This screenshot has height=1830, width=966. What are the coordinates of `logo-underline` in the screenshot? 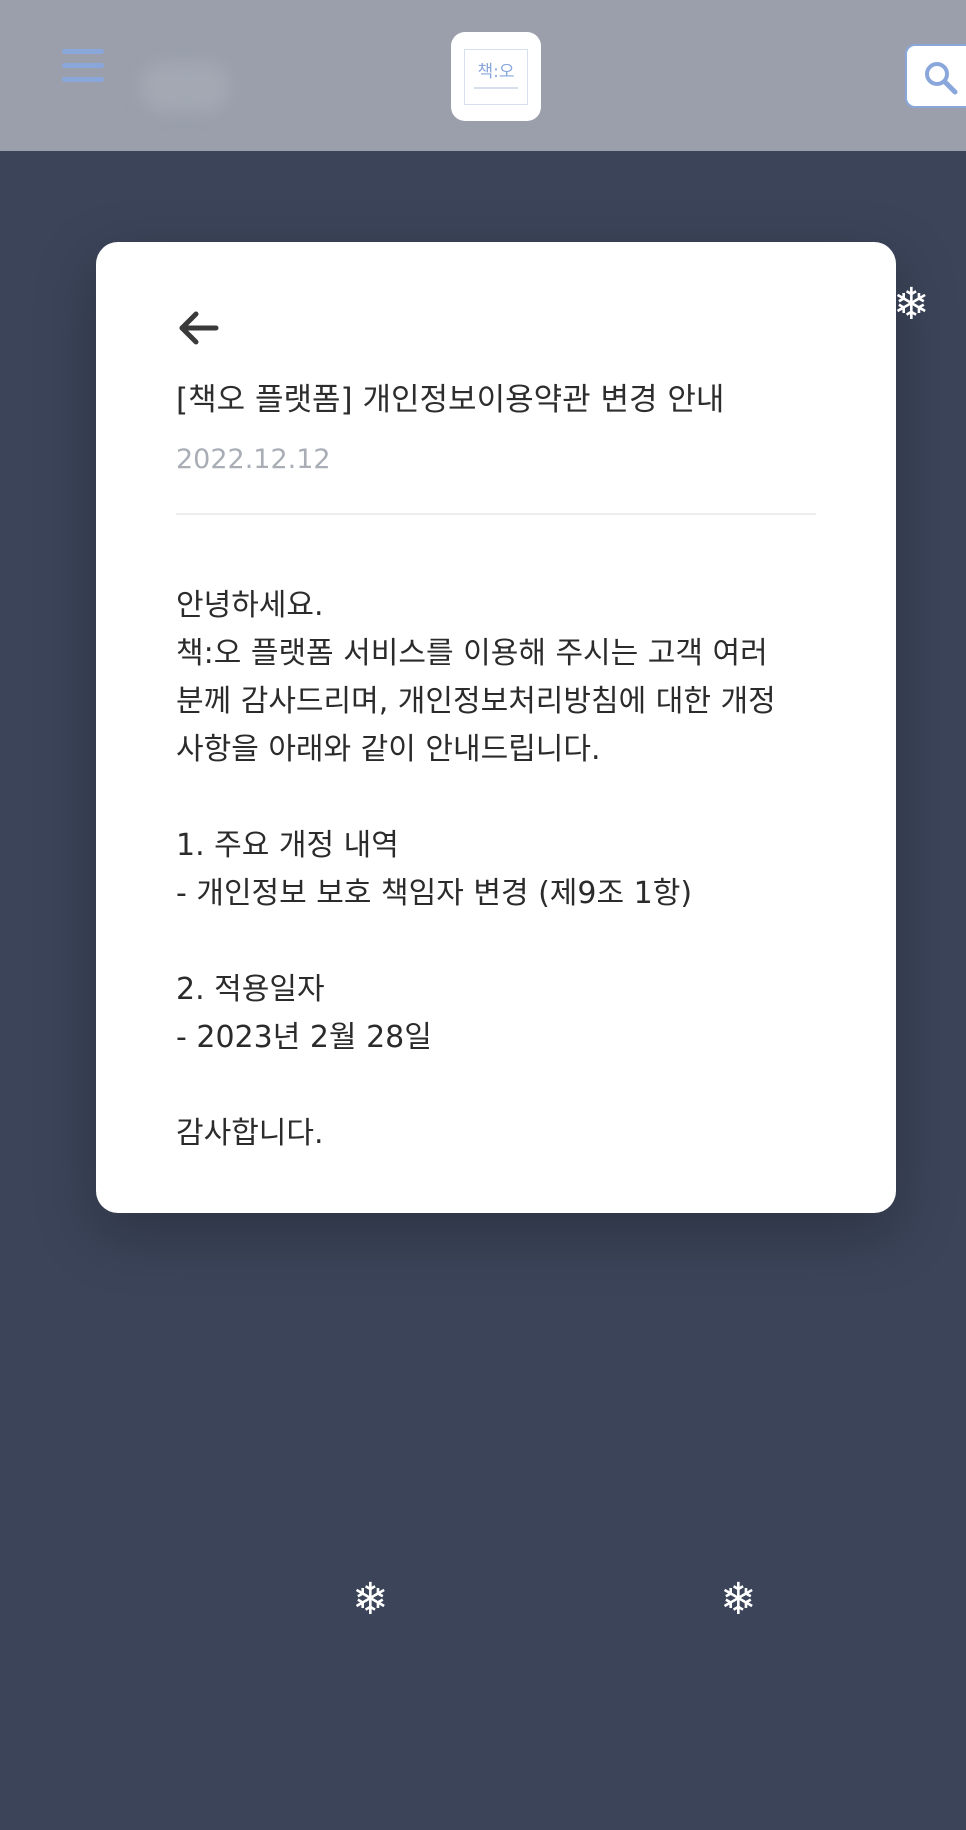 It's located at (496, 88).